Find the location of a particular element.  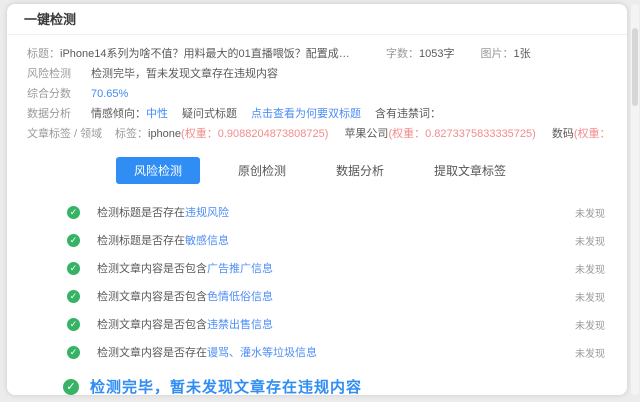

risk-label: 风险检测 is located at coordinates (49, 74).